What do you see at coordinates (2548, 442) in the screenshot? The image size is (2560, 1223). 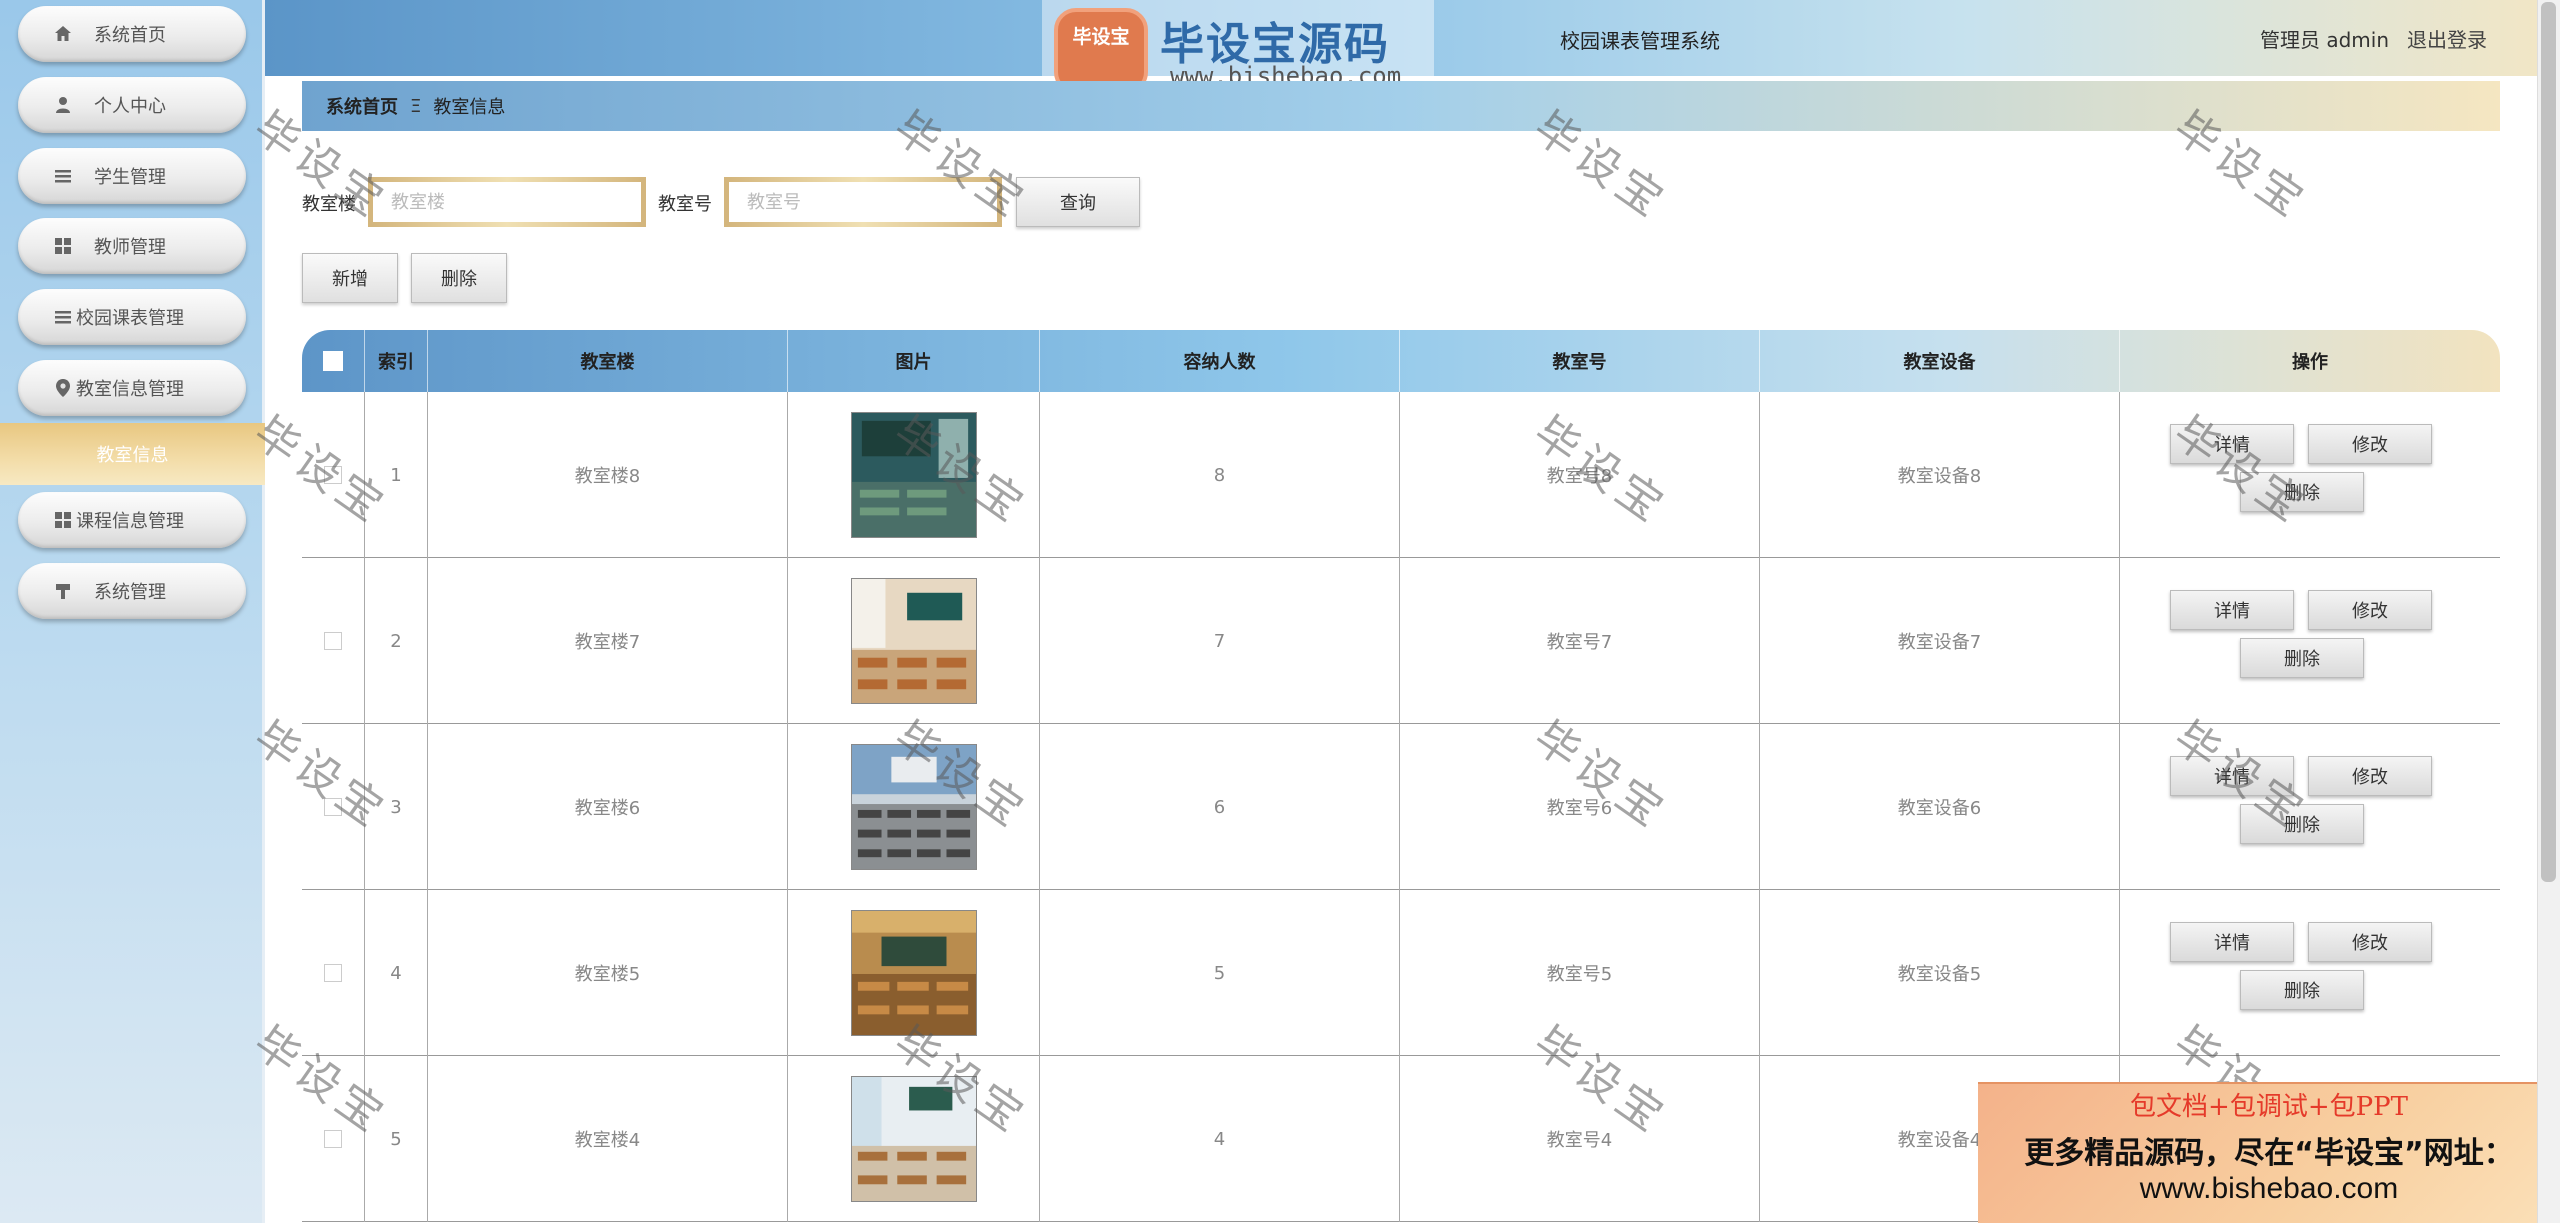 I see `scrollbar-thumb` at bounding box center [2548, 442].